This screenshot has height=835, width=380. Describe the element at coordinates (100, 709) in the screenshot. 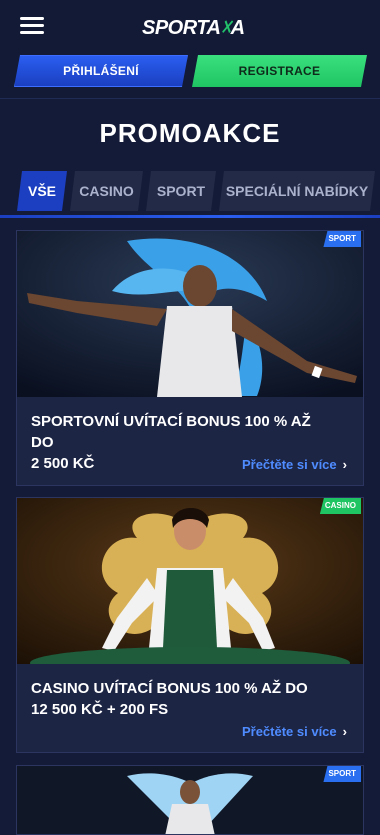

I see `promo-title-line: 12 500 KČ + 200 FS` at that location.